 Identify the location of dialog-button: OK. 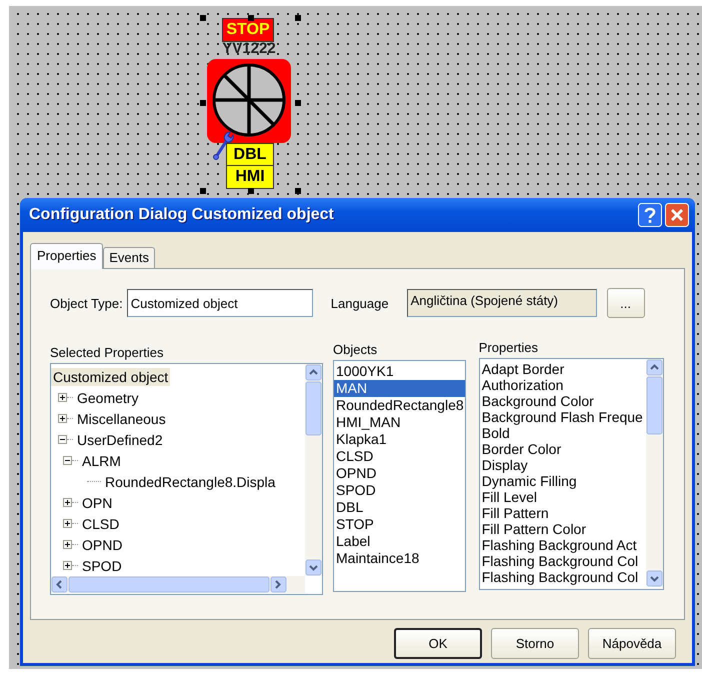
(438, 643).